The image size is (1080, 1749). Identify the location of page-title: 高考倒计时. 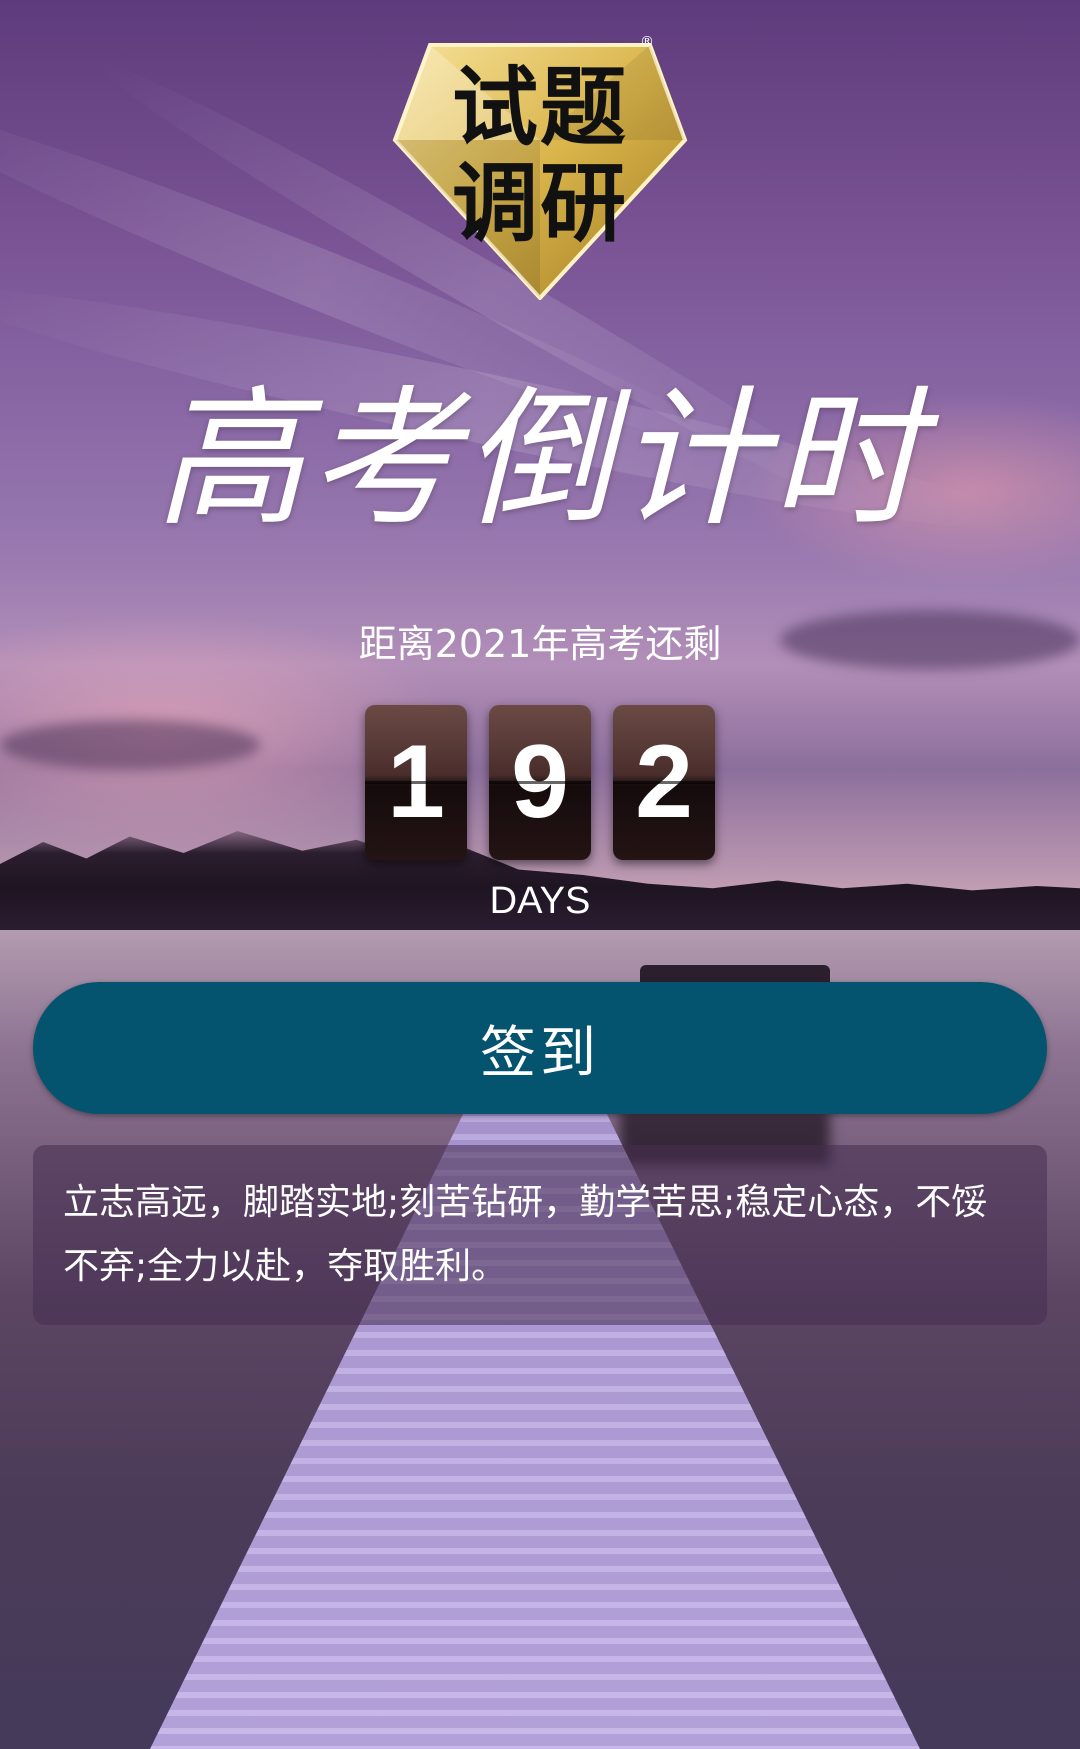
(539, 460).